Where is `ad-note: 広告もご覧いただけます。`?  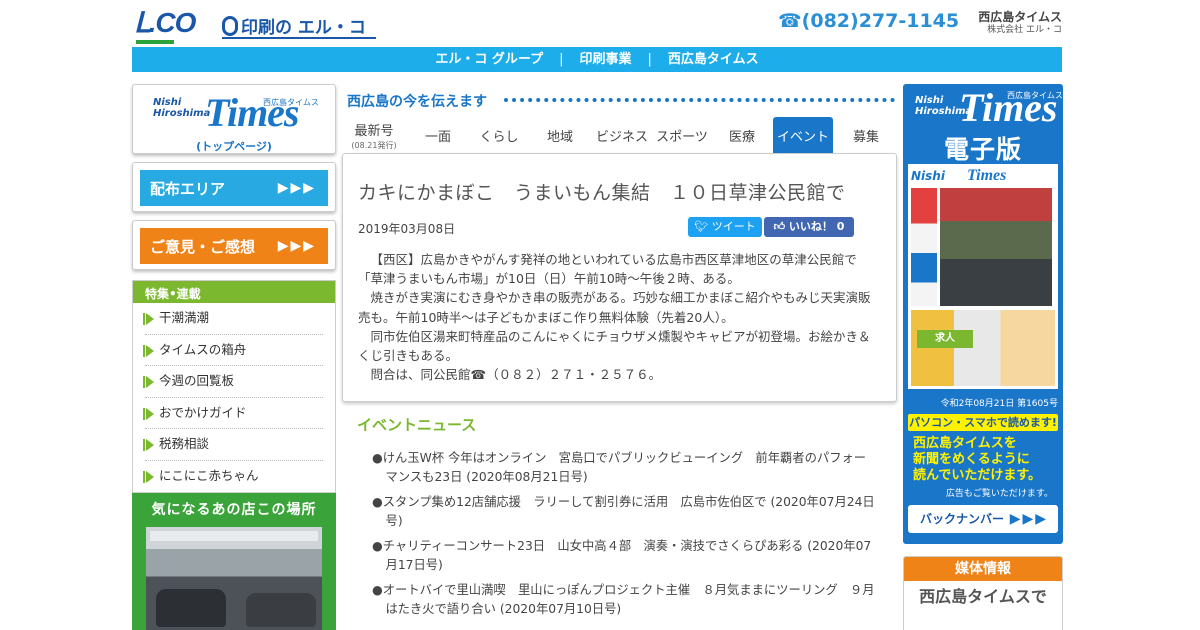
ad-note: 広告もご覧いただけます。 is located at coordinates (999, 494).